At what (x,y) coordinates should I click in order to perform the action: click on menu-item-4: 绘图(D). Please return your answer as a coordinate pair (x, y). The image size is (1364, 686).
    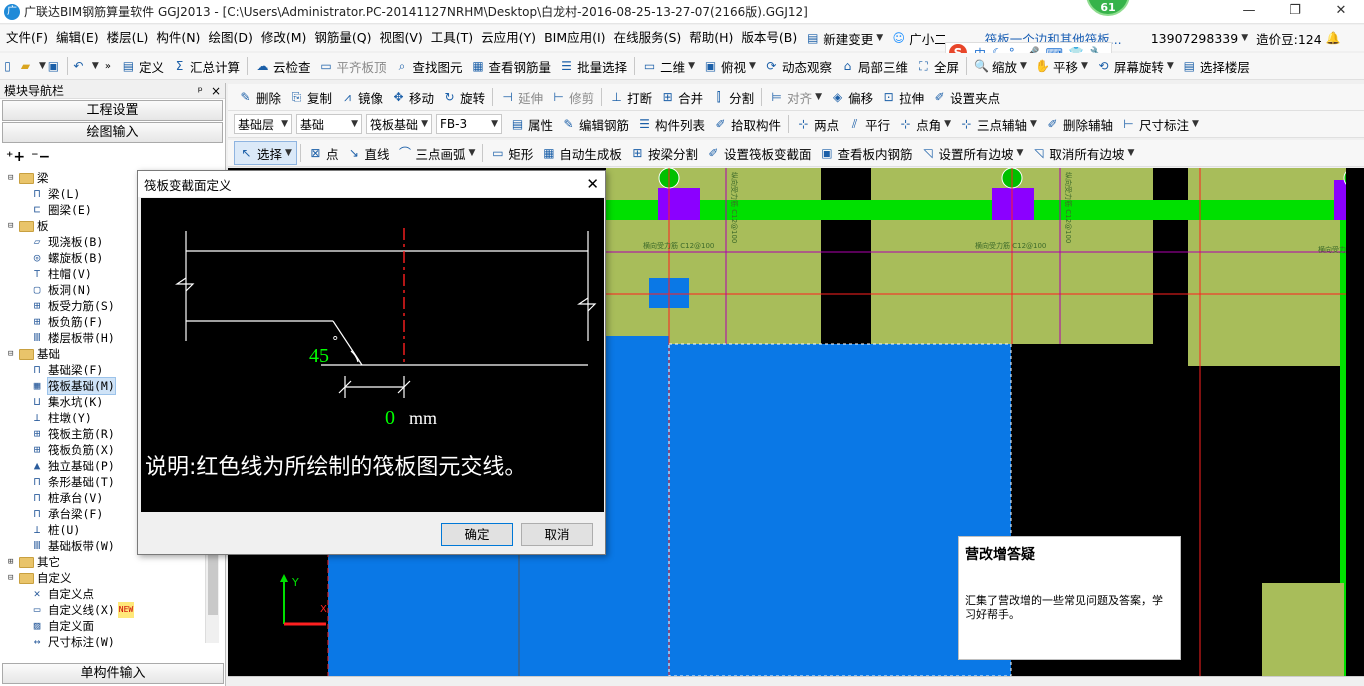
    Looking at the image, I should click on (230, 38).